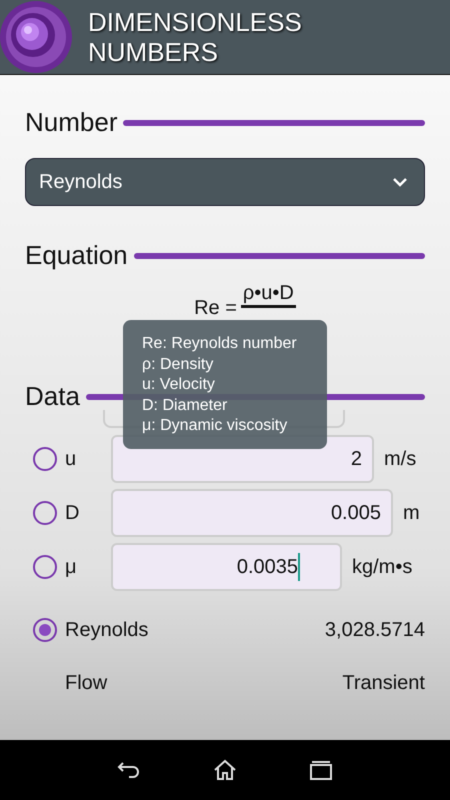  What do you see at coordinates (178, 364) in the screenshot?
I see `tooltip-line: ρ: Density` at bounding box center [178, 364].